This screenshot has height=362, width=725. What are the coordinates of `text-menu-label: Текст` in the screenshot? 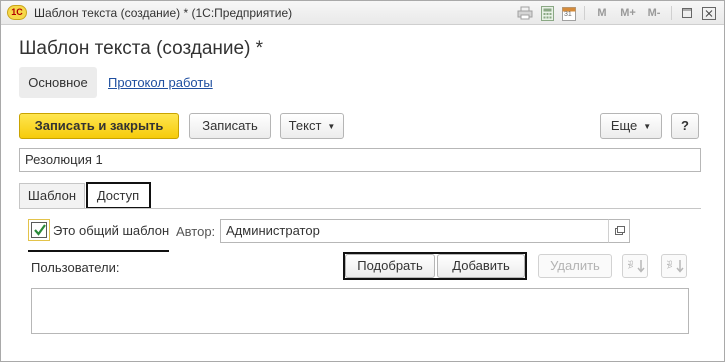 It's located at (305, 125).